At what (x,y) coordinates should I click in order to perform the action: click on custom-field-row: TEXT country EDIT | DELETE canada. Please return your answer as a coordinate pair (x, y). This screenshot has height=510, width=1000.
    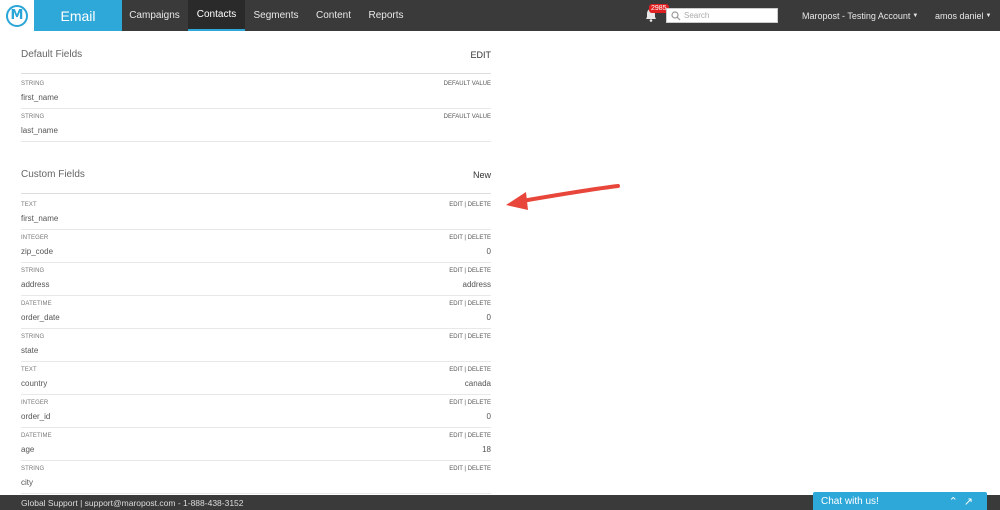
    Looking at the image, I should click on (256, 378).